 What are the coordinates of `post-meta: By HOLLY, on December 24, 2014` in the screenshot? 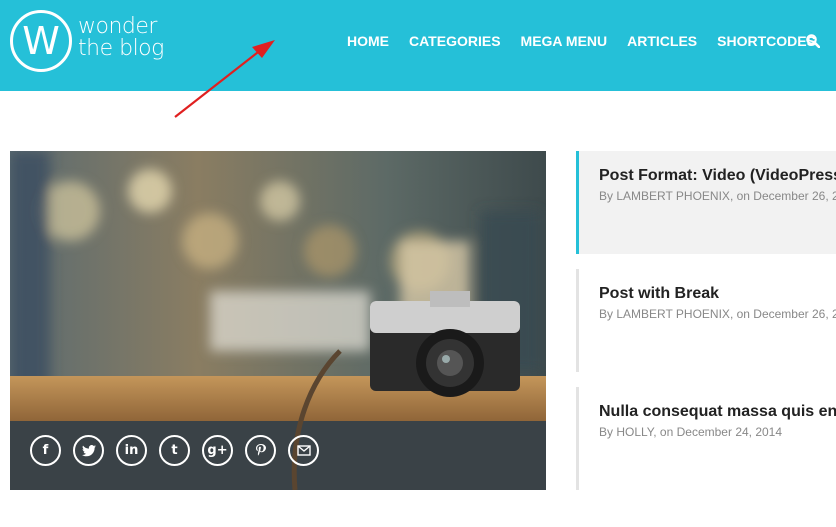 It's located at (691, 432).